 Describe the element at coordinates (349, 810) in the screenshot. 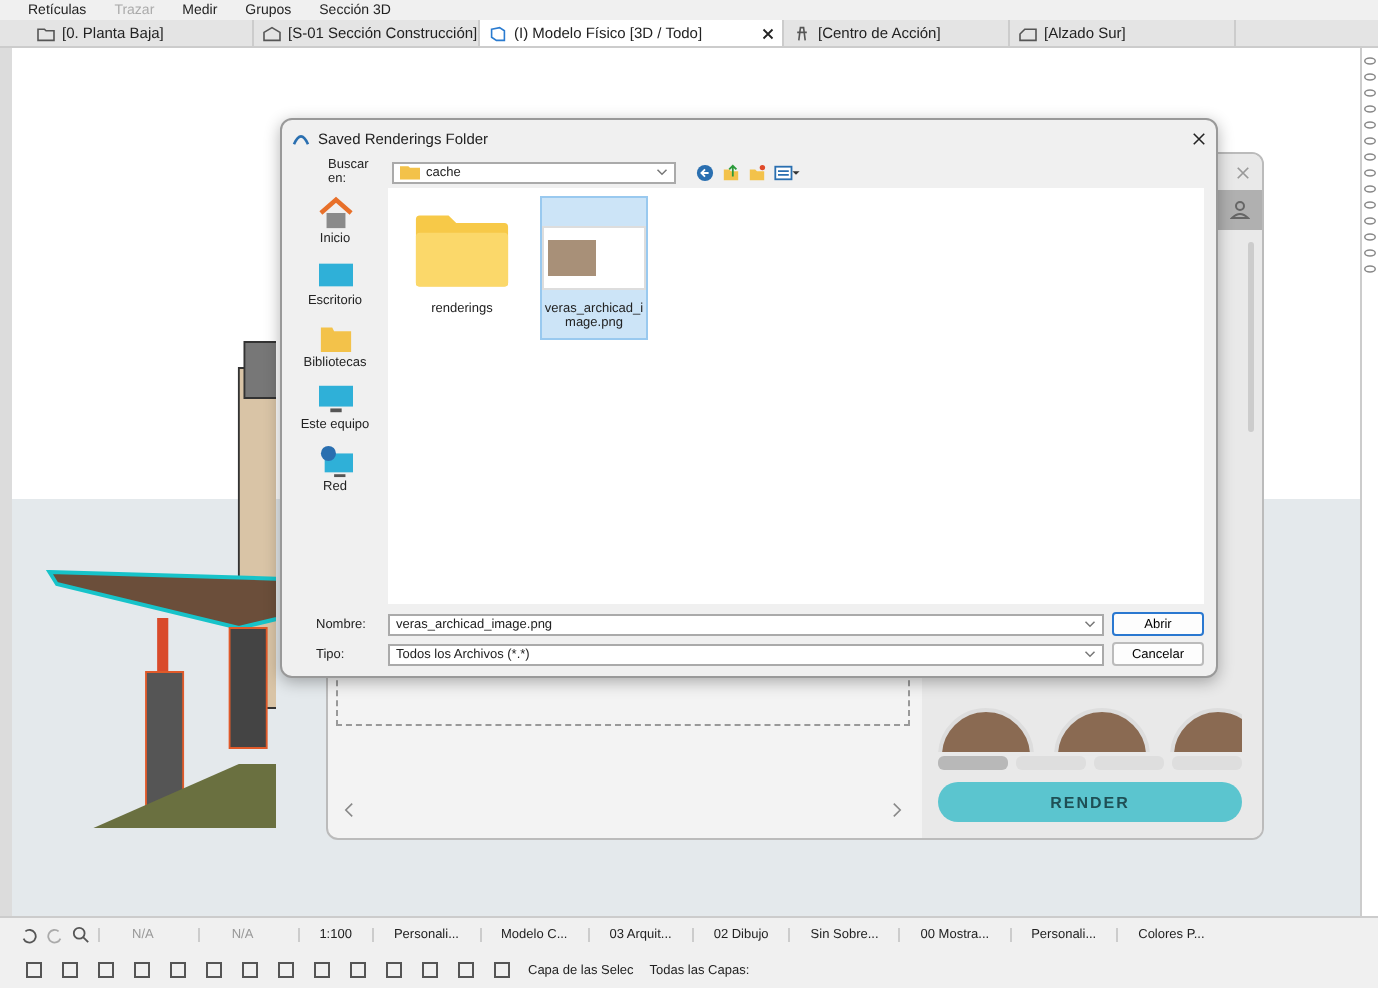

I see `chevron-left-icon` at that location.